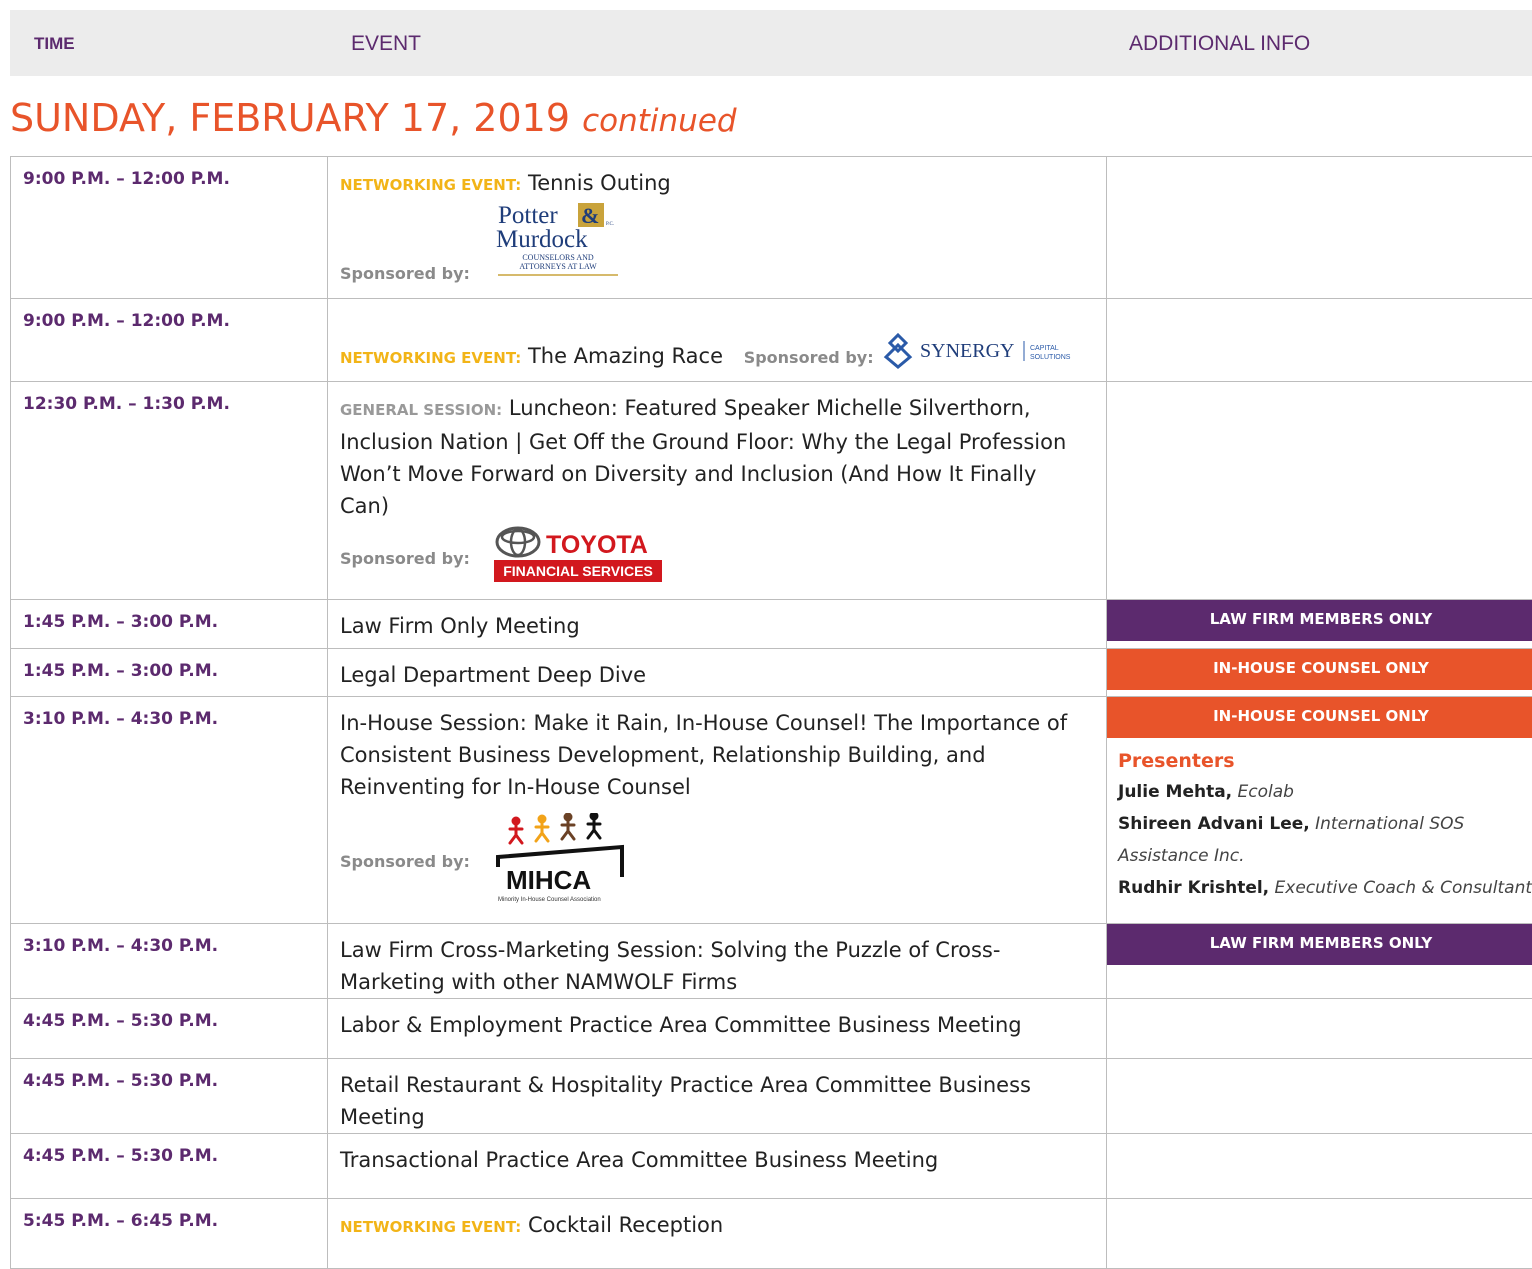 This screenshot has width=1532, height=1269. Describe the element at coordinates (1325, 761) in the screenshot. I see `presenters-title: Presenters` at that location.